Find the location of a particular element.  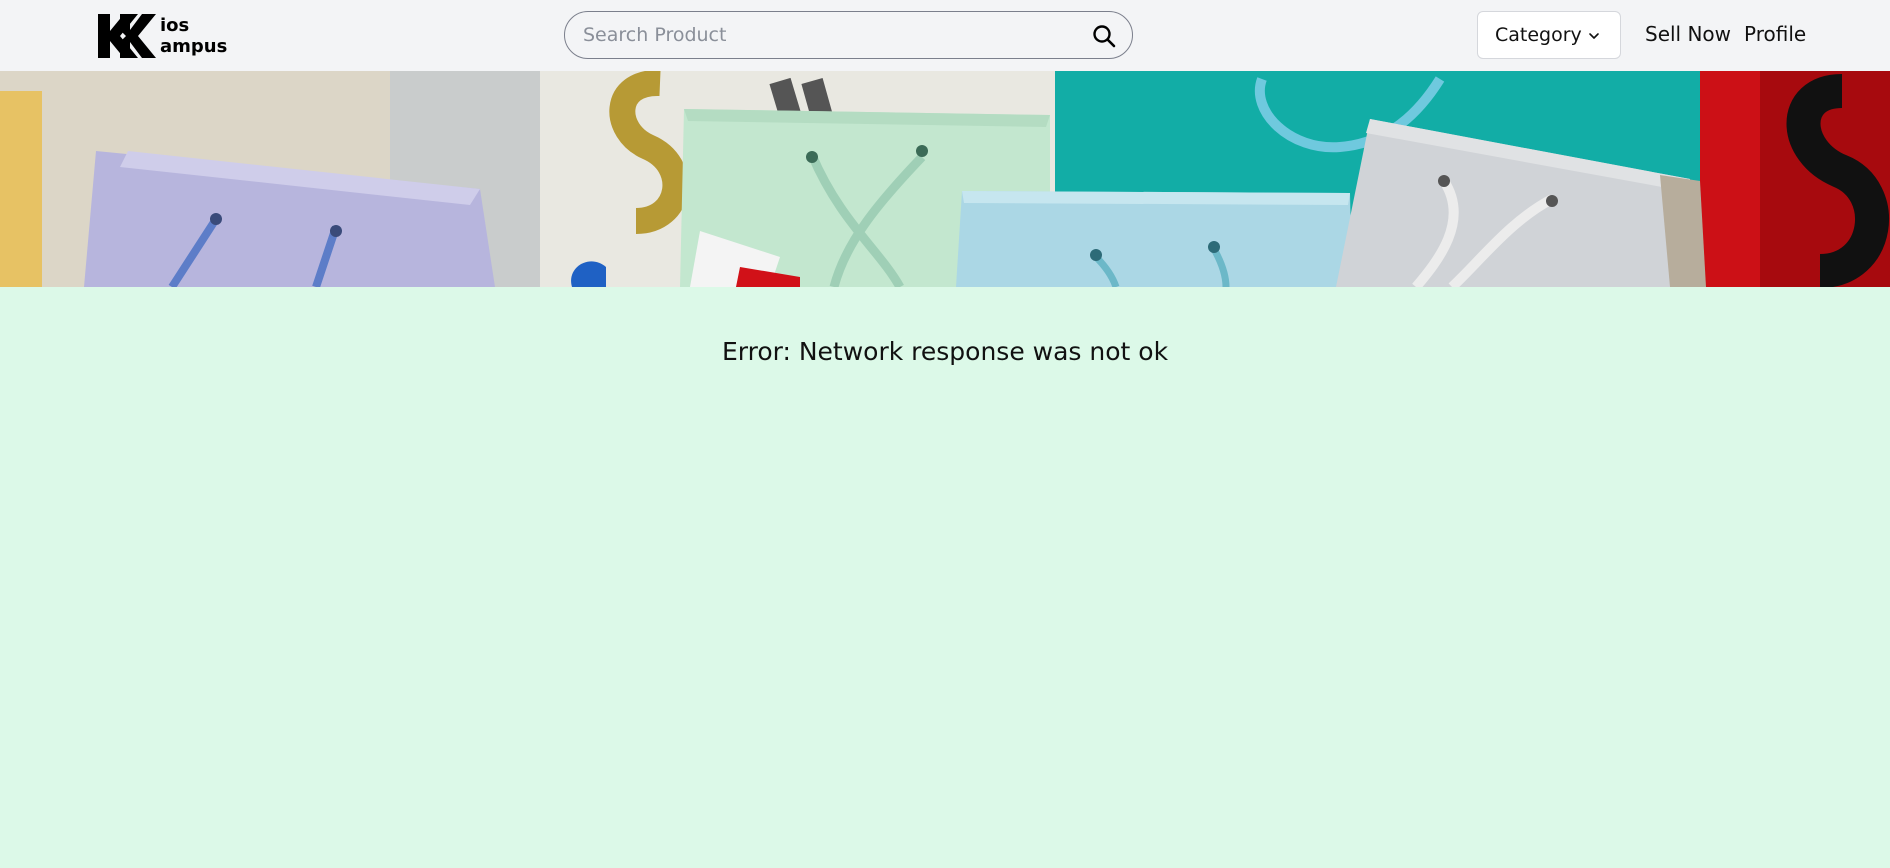

error-message: Error: Network response was not ok is located at coordinates (945, 351).